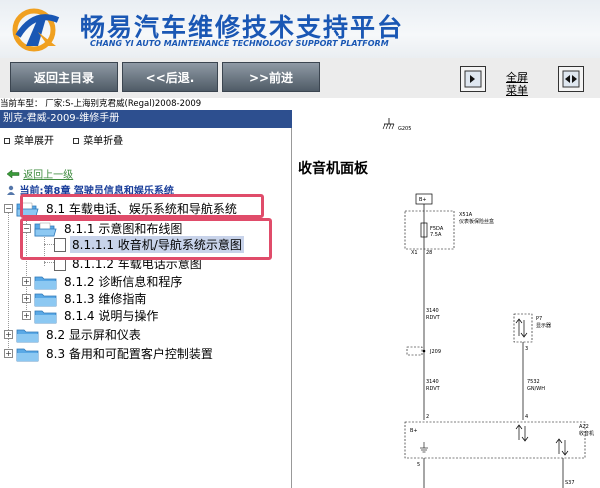 This screenshot has width=600, height=488. What do you see at coordinates (414, 431) in the screenshot?
I see `bplus-module-label: B+` at bounding box center [414, 431].